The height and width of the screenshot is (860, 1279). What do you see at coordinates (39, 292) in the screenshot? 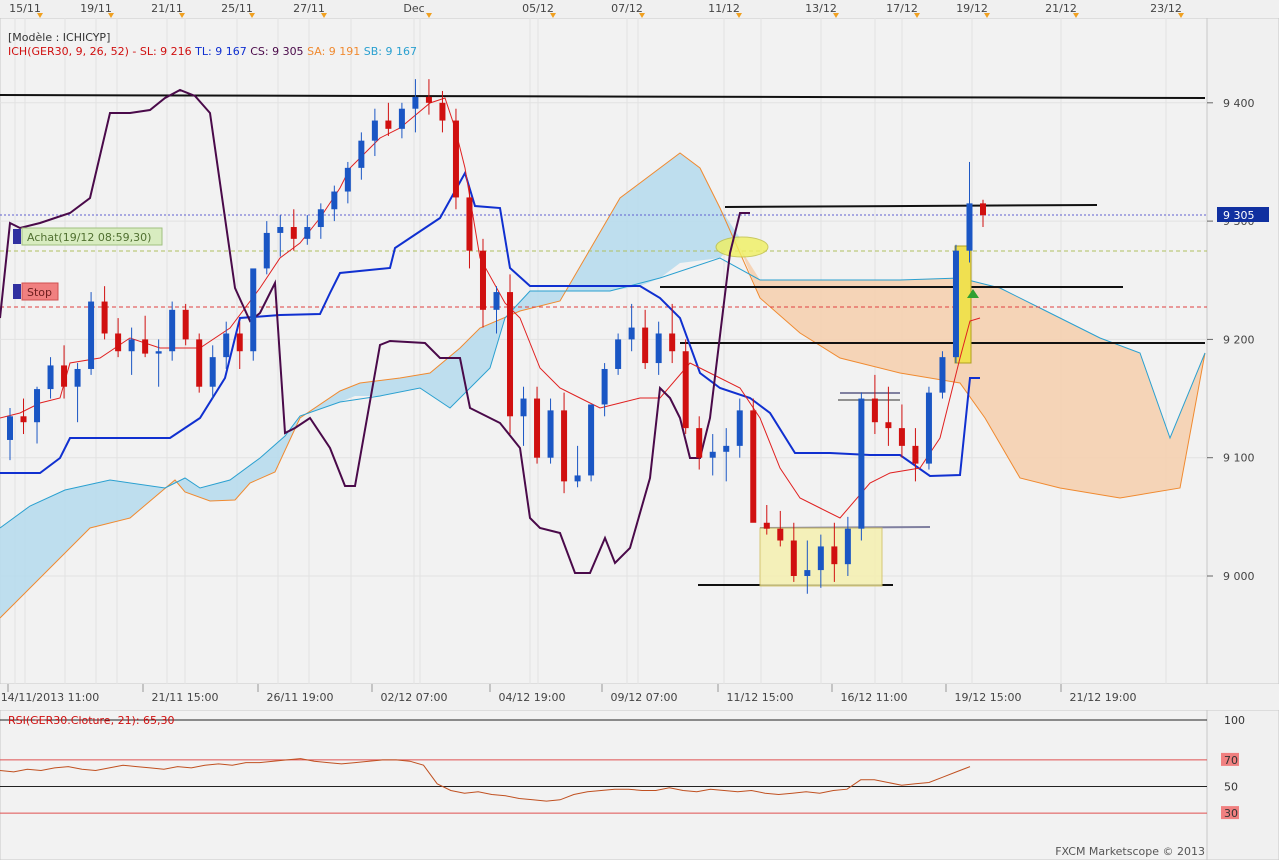
I see `stop-label: Stop` at bounding box center [39, 292].